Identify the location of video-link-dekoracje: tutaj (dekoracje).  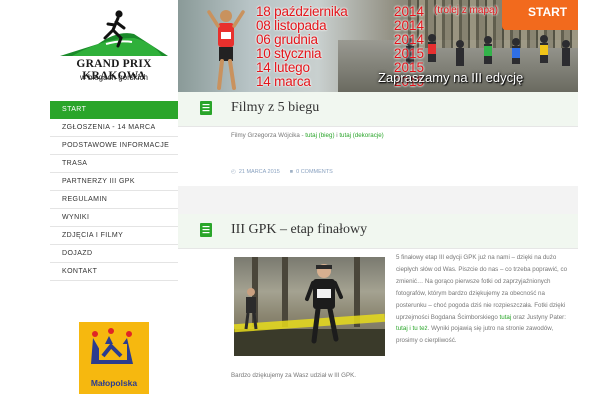
(361, 135).